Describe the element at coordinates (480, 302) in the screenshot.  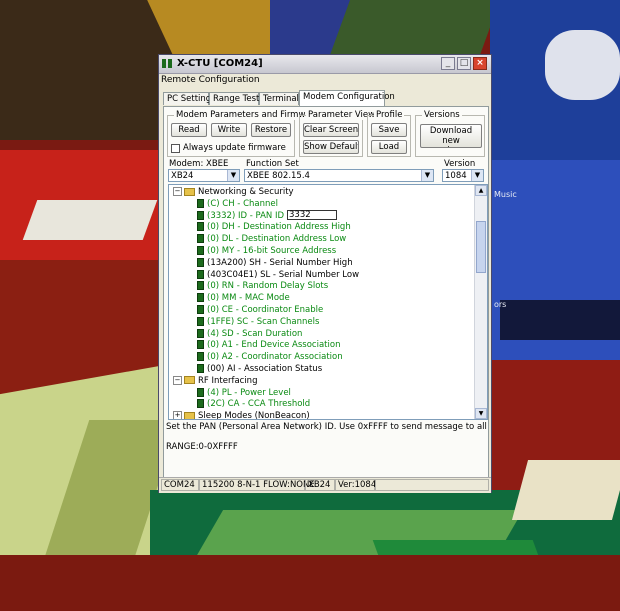
I see `tree-scrollbar: ▲ ▼` at that location.